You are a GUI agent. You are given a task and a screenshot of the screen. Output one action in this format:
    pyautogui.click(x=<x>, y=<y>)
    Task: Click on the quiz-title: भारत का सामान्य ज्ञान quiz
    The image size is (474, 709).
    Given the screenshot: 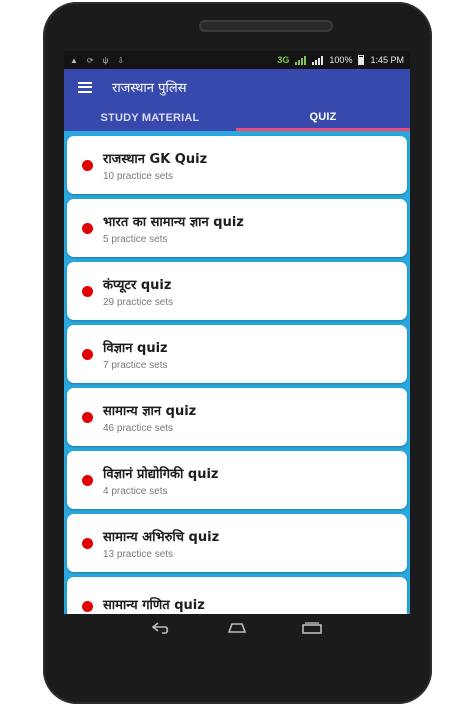 What is the action you would take?
    pyautogui.click(x=173, y=222)
    